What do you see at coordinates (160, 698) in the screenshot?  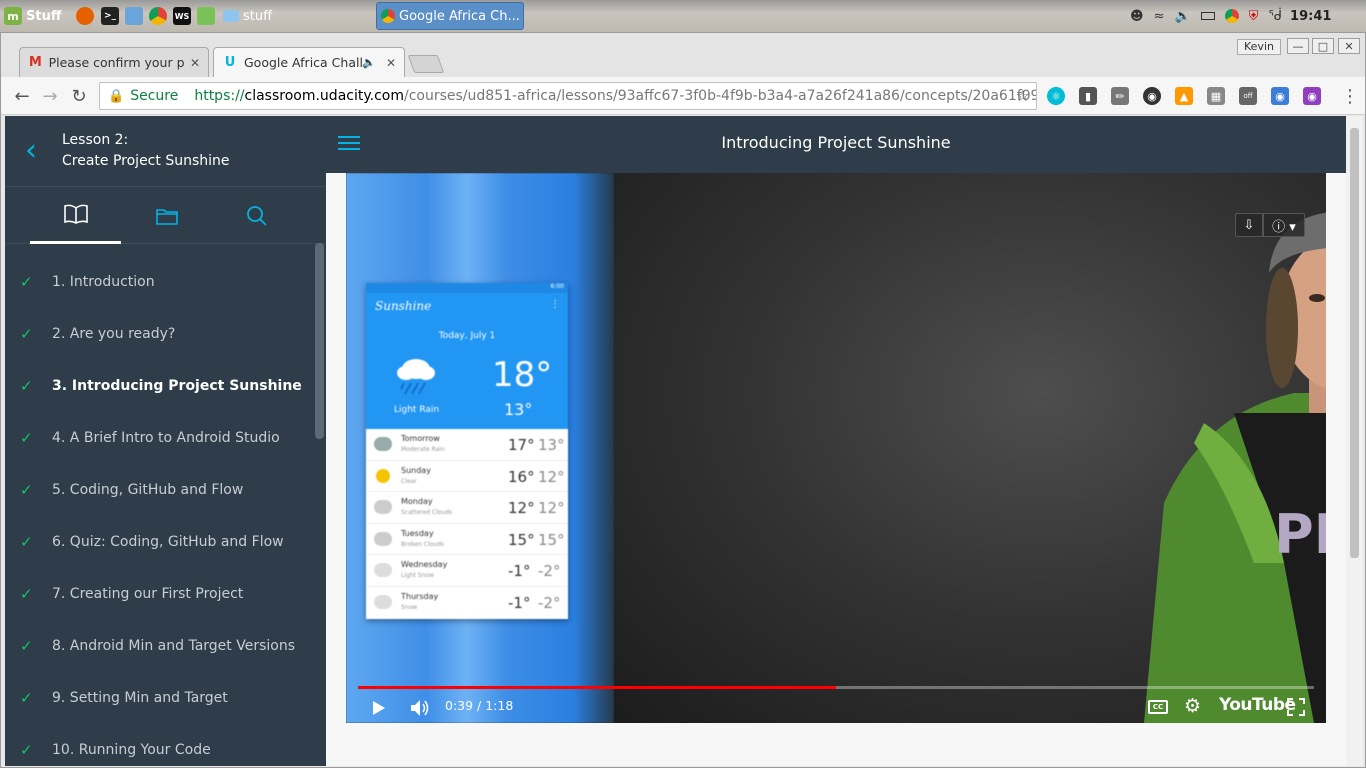 I see `concept-item: ✓ 9. Setting Min and Target` at bounding box center [160, 698].